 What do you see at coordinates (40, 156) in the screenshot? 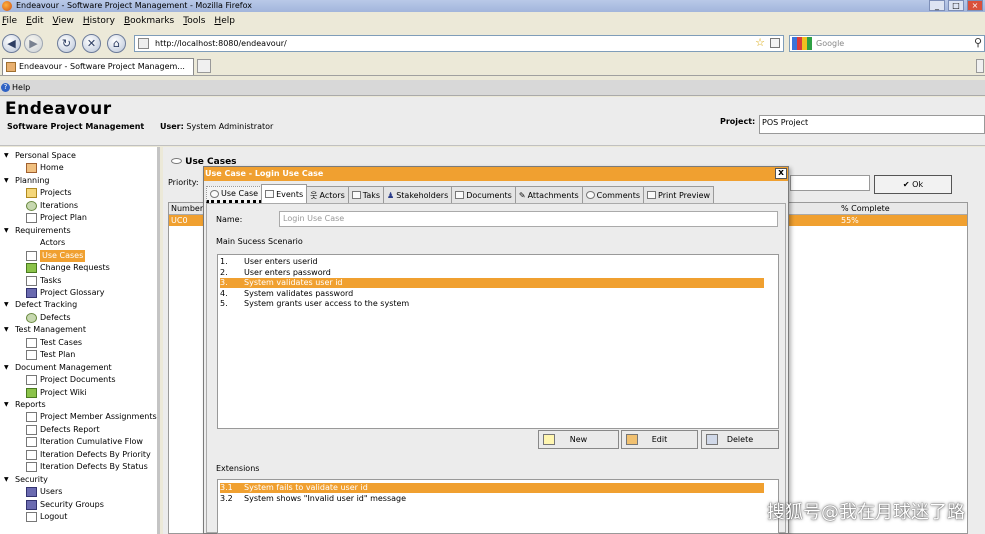
I see `sidebar-group-personal-space: ▼ Personal Space` at bounding box center [40, 156].